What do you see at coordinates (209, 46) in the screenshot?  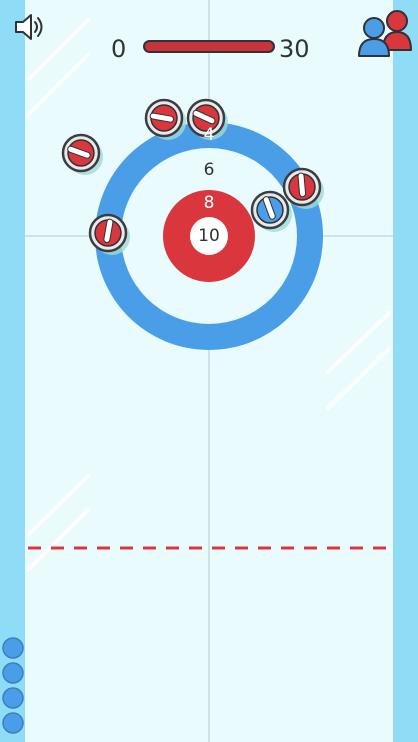 I see `score-bar` at bounding box center [209, 46].